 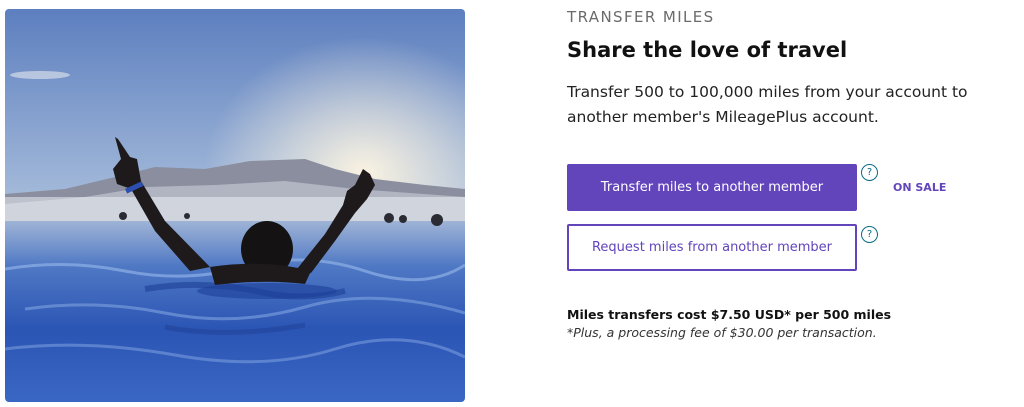 I want to click on request-miles-button: Request miles from another member, so click(x=712, y=247).